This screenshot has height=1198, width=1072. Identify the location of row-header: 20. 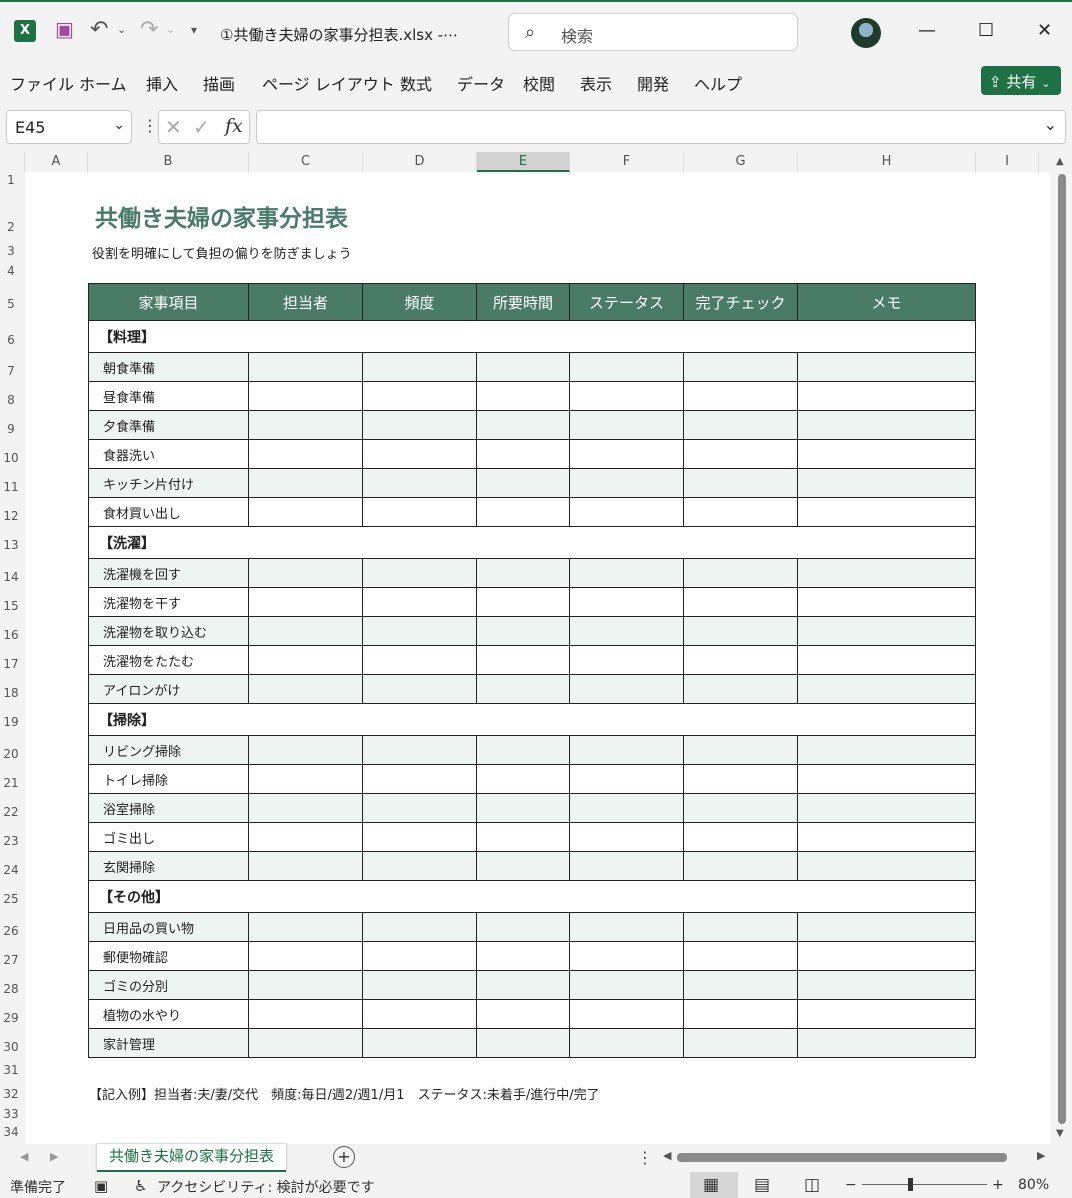
(11, 754).